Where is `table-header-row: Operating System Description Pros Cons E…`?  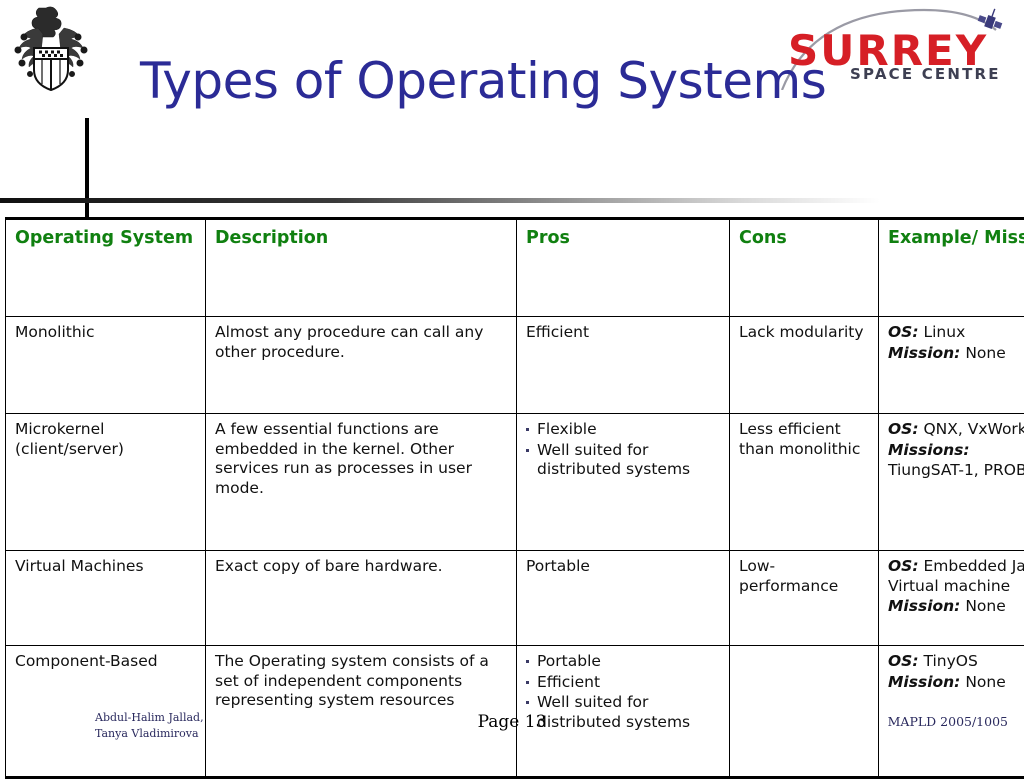 table-header-row: Operating System Description Pros Cons E… is located at coordinates (515, 268).